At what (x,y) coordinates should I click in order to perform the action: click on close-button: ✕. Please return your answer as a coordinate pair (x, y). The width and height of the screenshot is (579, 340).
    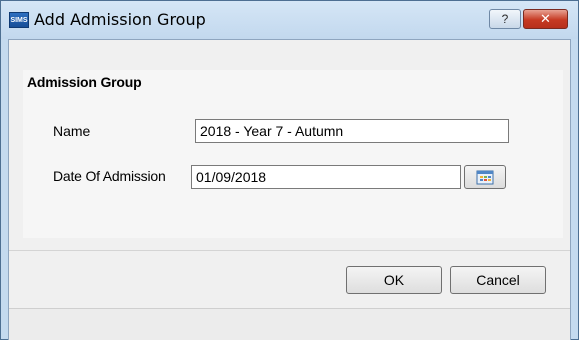
    Looking at the image, I should click on (545, 19).